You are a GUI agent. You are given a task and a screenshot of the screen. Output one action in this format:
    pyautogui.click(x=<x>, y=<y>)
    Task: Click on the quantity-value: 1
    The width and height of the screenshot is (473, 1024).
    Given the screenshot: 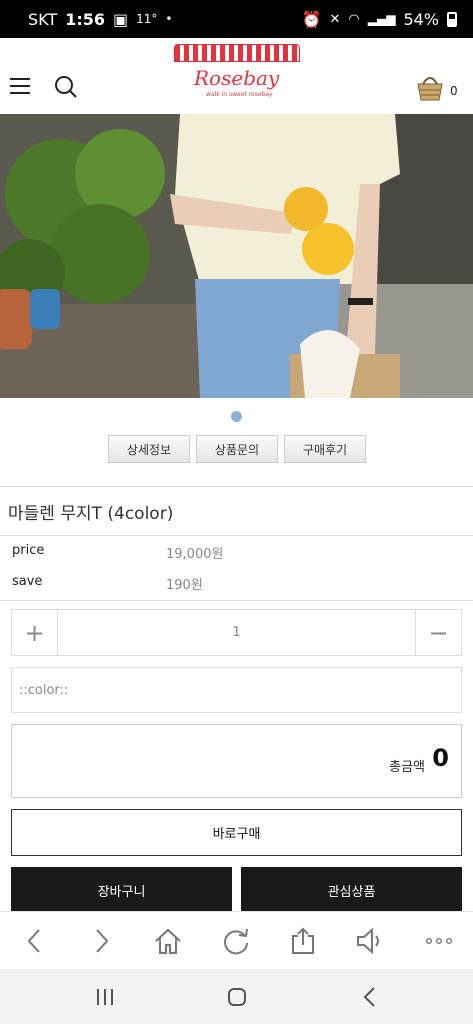 What is the action you would take?
    pyautogui.click(x=236, y=632)
    